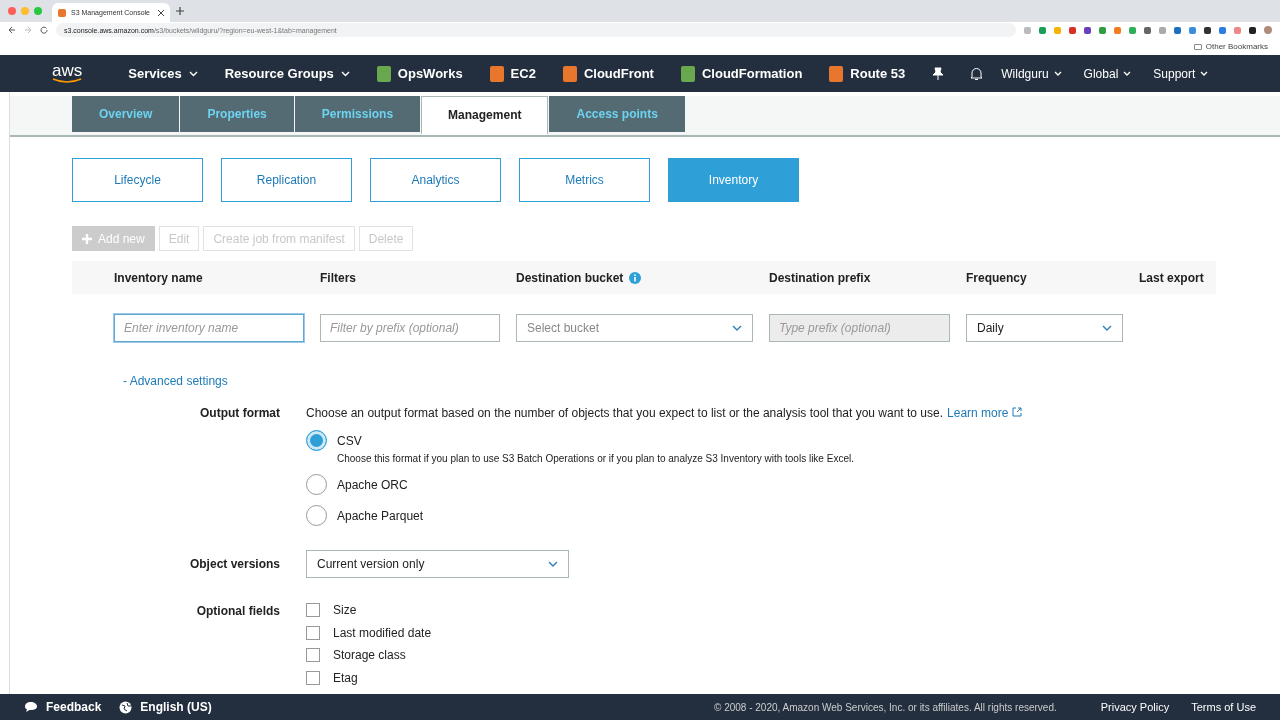 This screenshot has width=1280, height=720. I want to click on service-shortcut: OpsWorks, so click(419, 73).